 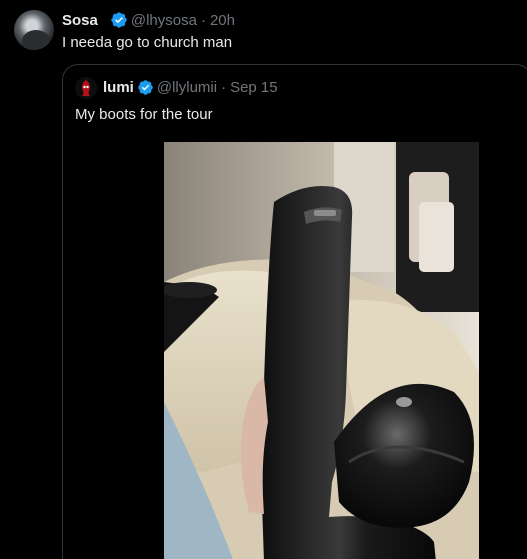 What do you see at coordinates (86, 88) in the screenshot?
I see `quoted-author-avatar` at bounding box center [86, 88].